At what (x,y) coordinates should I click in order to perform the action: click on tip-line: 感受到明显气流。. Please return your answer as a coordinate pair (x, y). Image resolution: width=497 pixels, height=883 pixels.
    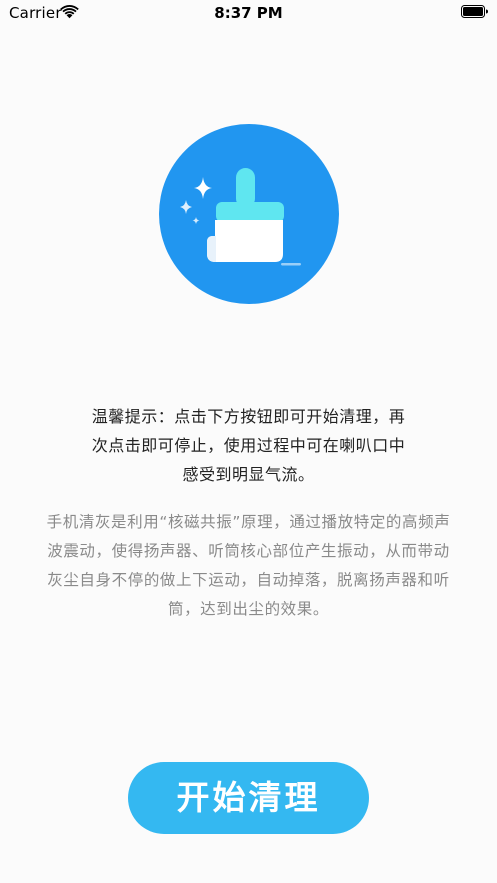
    Looking at the image, I should click on (248, 474).